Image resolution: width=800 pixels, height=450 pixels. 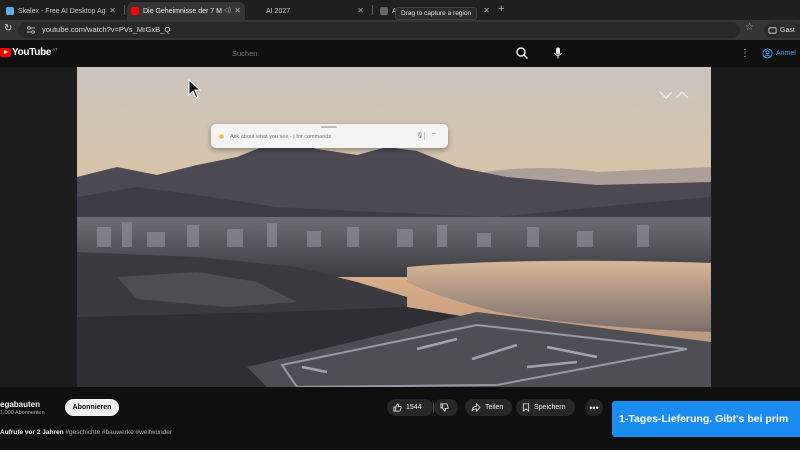 What do you see at coordinates (182, 11) in the screenshot?
I see `tab-title: Die Geheimnisse der 7 M` at bounding box center [182, 11].